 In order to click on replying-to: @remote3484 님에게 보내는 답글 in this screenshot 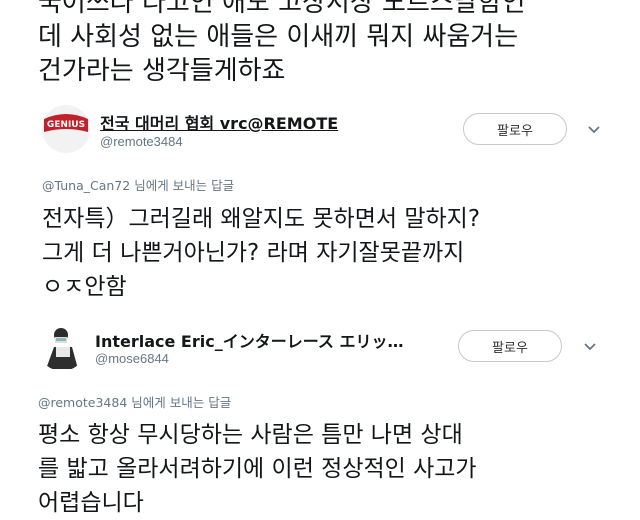, I will do `click(134, 401)`.